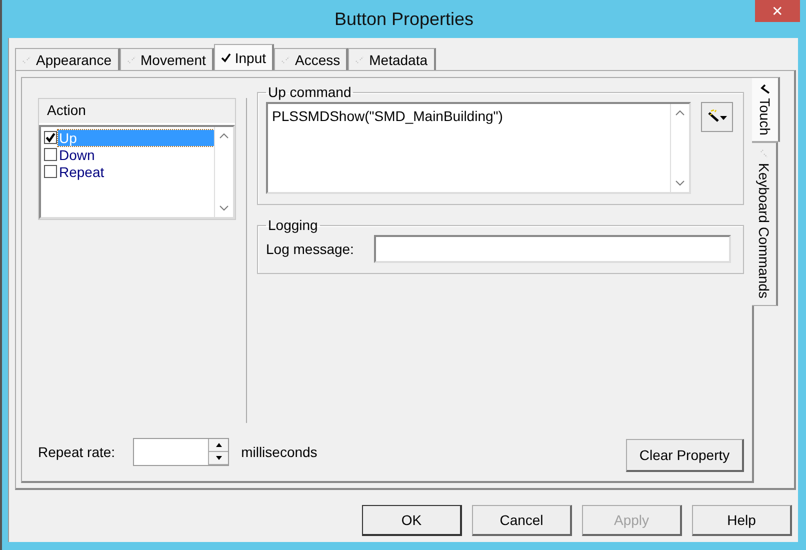 Image resolution: width=806 pixels, height=550 pixels. I want to click on command-field: PLSSMDShow("SMD_MainBuilding"), so click(478, 148).